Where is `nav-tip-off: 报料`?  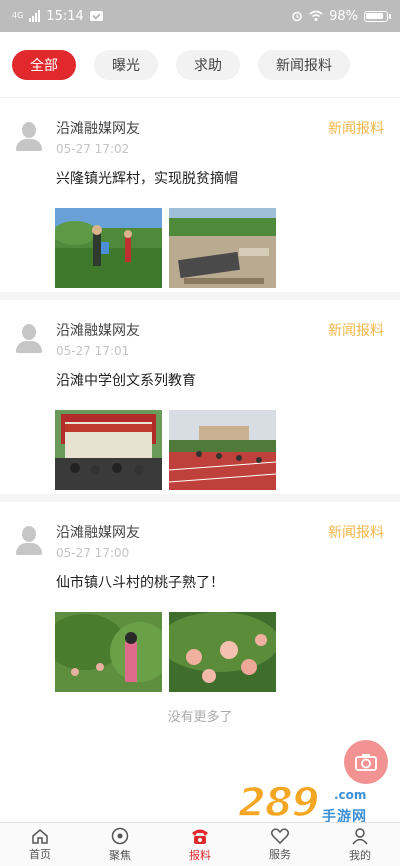
nav-tip-off: 报料 is located at coordinates (200, 844).